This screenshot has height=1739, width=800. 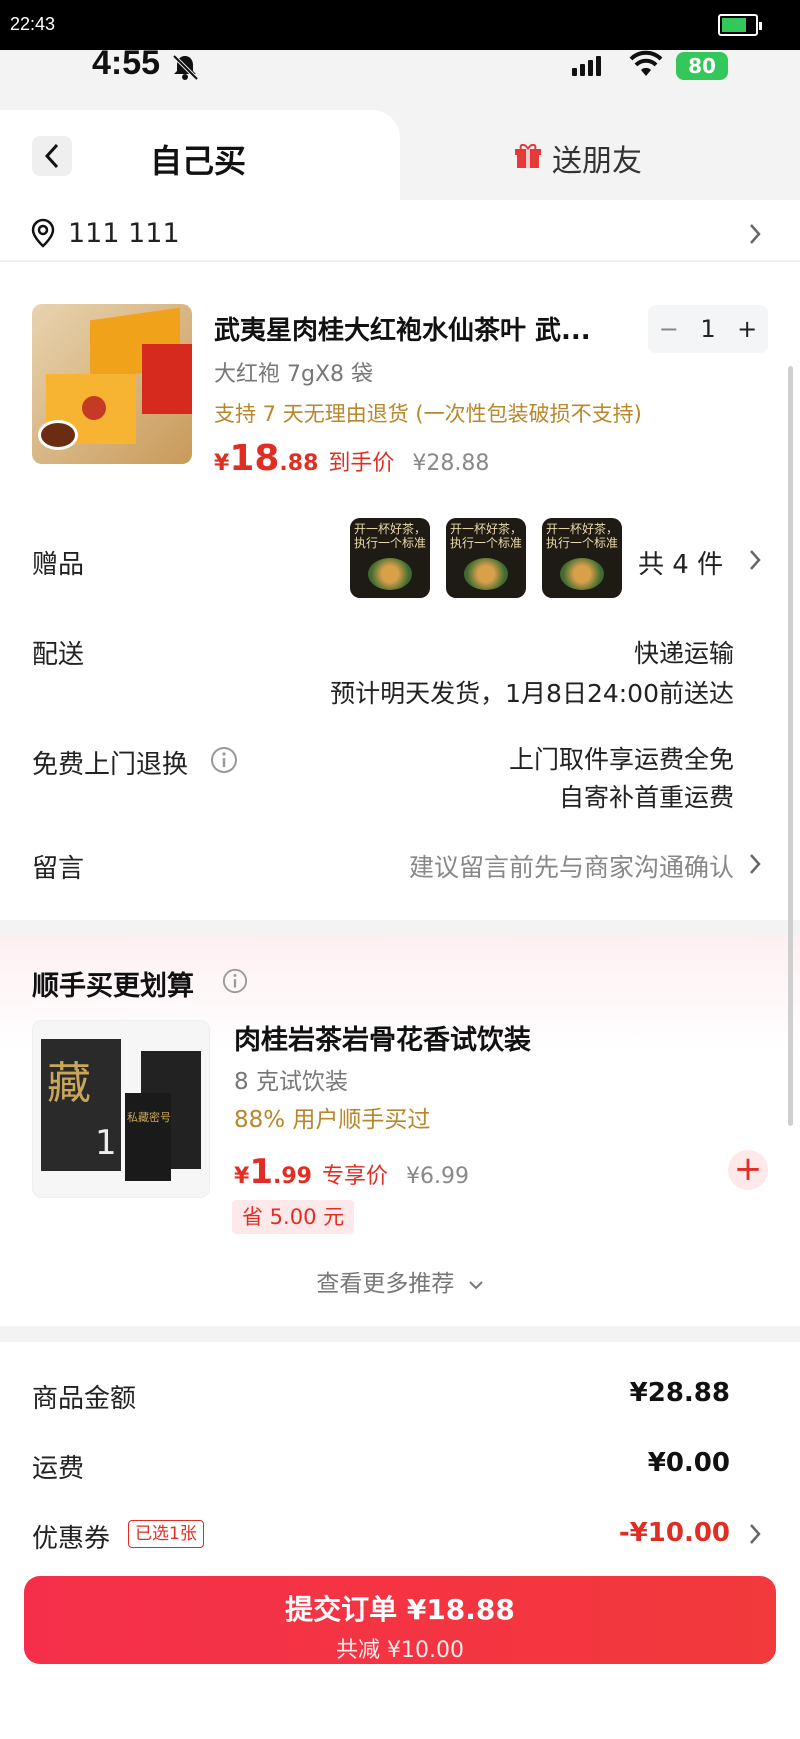 What do you see at coordinates (428, 414) in the screenshot?
I see `return-policy: 支持 7 天无理由退货 (一次性包装破损不支持)` at bounding box center [428, 414].